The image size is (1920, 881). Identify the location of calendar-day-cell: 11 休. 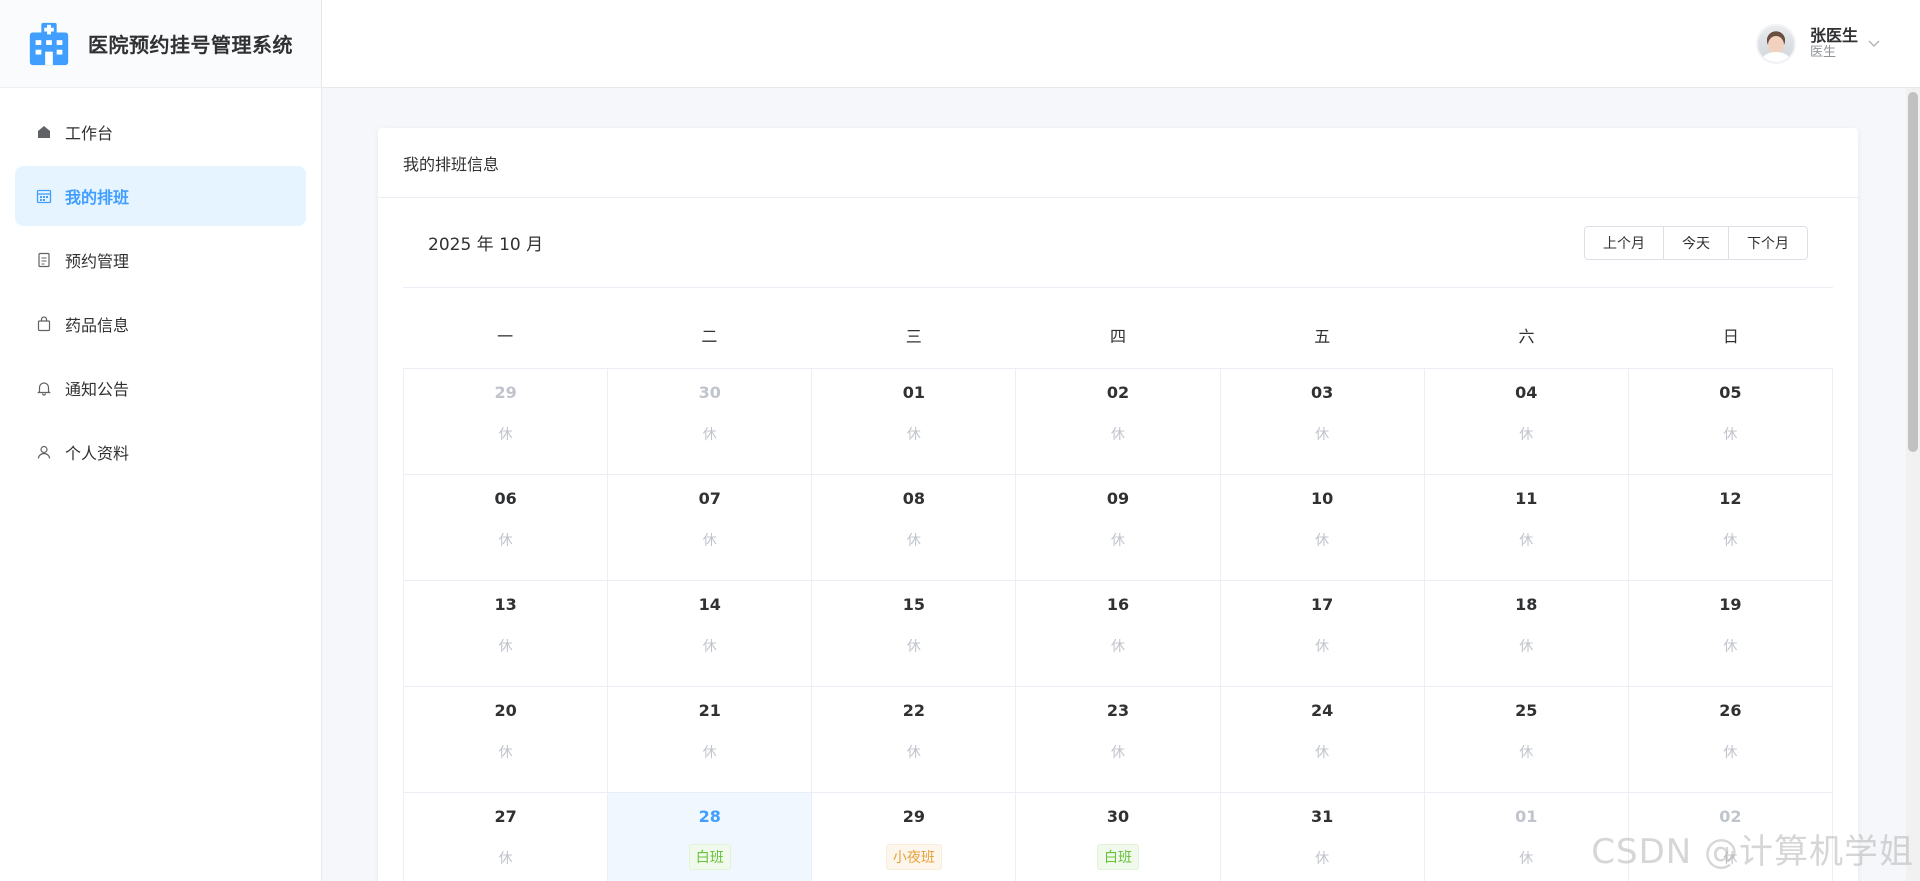
(1526, 528).